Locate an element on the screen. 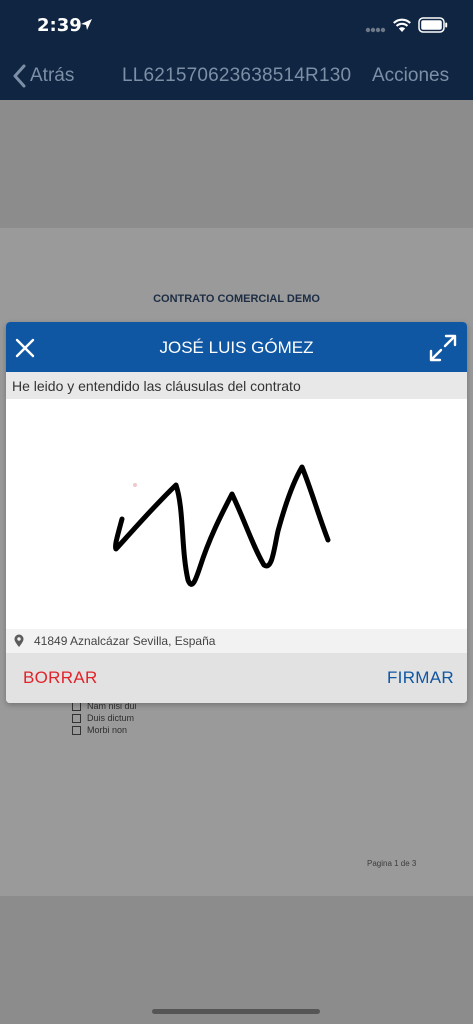 Image resolution: width=473 pixels, height=1024 pixels. home-indicator is located at coordinates (236, 1011).